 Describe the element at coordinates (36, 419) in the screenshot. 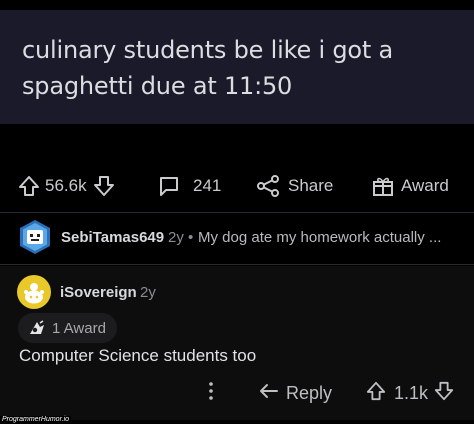

I see `watermark: ProgrammerHumor.io` at that location.